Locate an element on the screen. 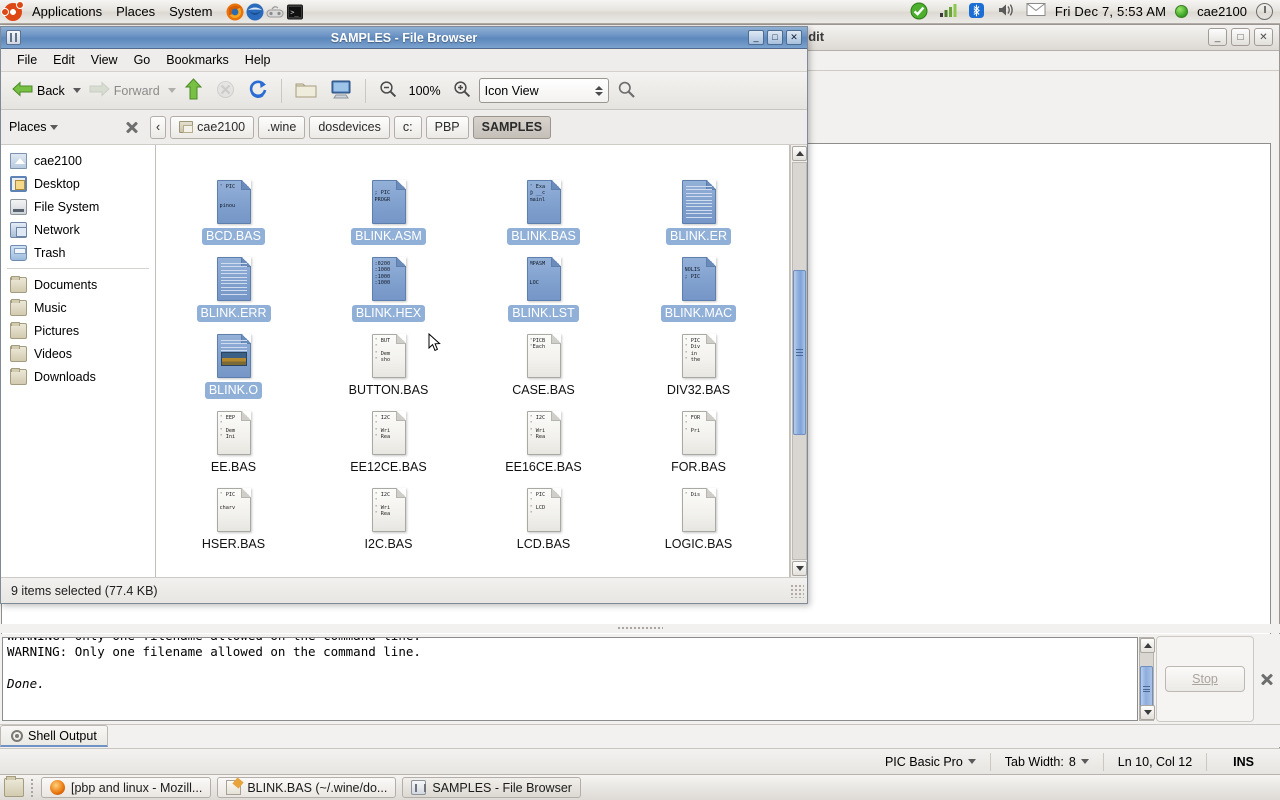 Image resolution: width=1280 pixels, height=800 pixels. file-item: ' PIC ' Div ' in ' the DIV32.BAS is located at coordinates (698, 368).